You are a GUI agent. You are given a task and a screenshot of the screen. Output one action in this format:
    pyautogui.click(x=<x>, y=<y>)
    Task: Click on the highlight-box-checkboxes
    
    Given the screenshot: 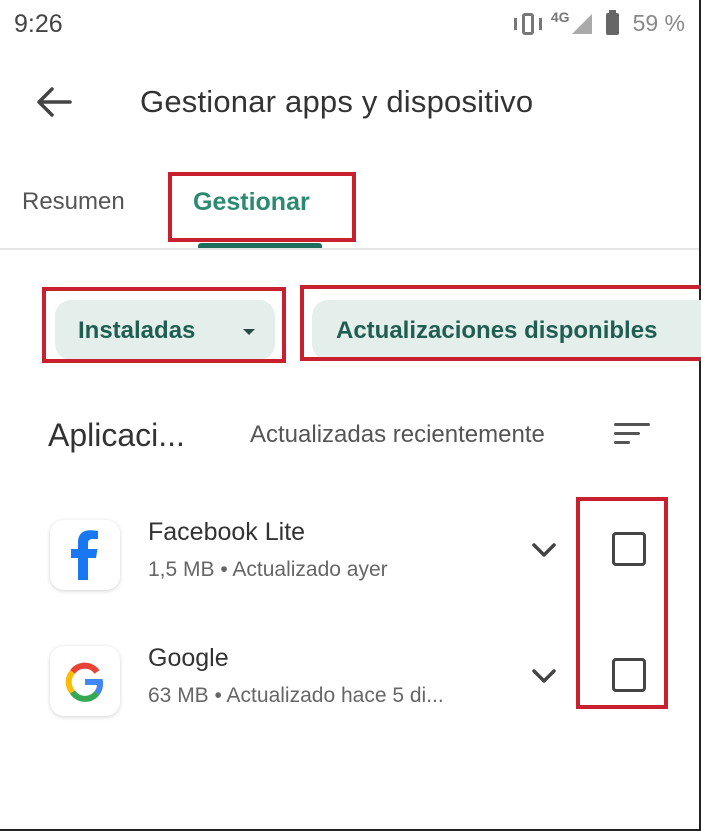 What is the action you would take?
    pyautogui.click(x=622, y=603)
    